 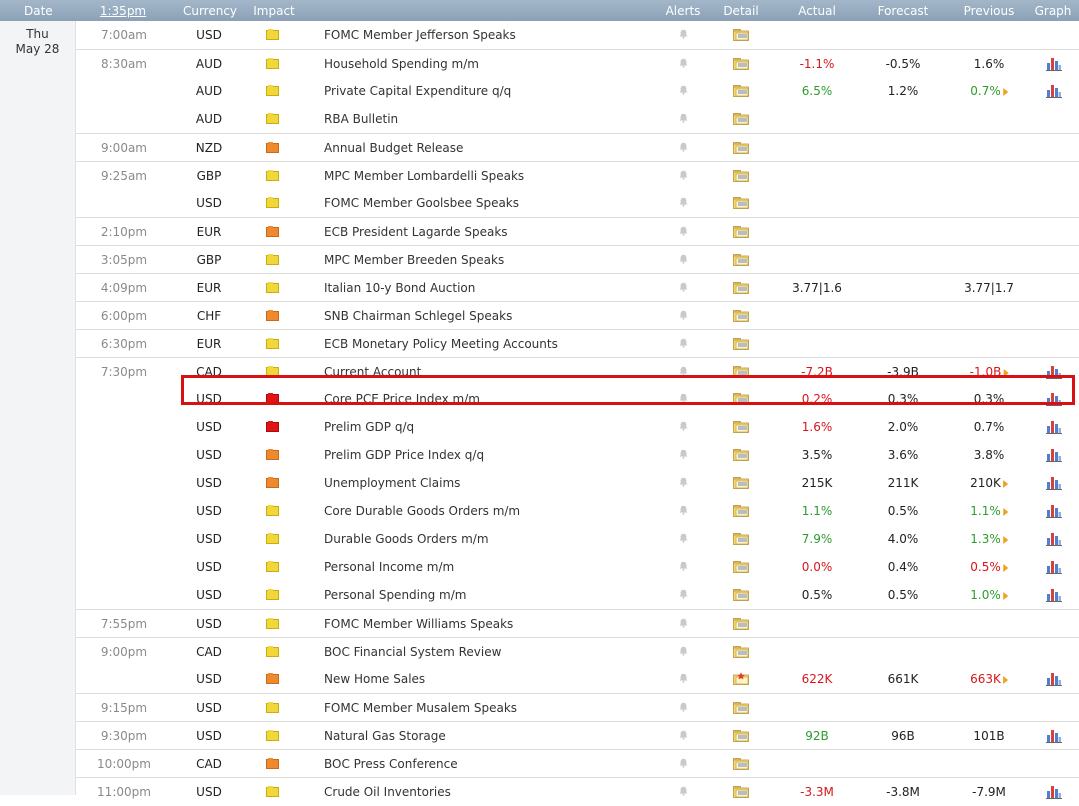 What do you see at coordinates (989, 11) in the screenshot?
I see `header-previous: Previous` at bounding box center [989, 11].